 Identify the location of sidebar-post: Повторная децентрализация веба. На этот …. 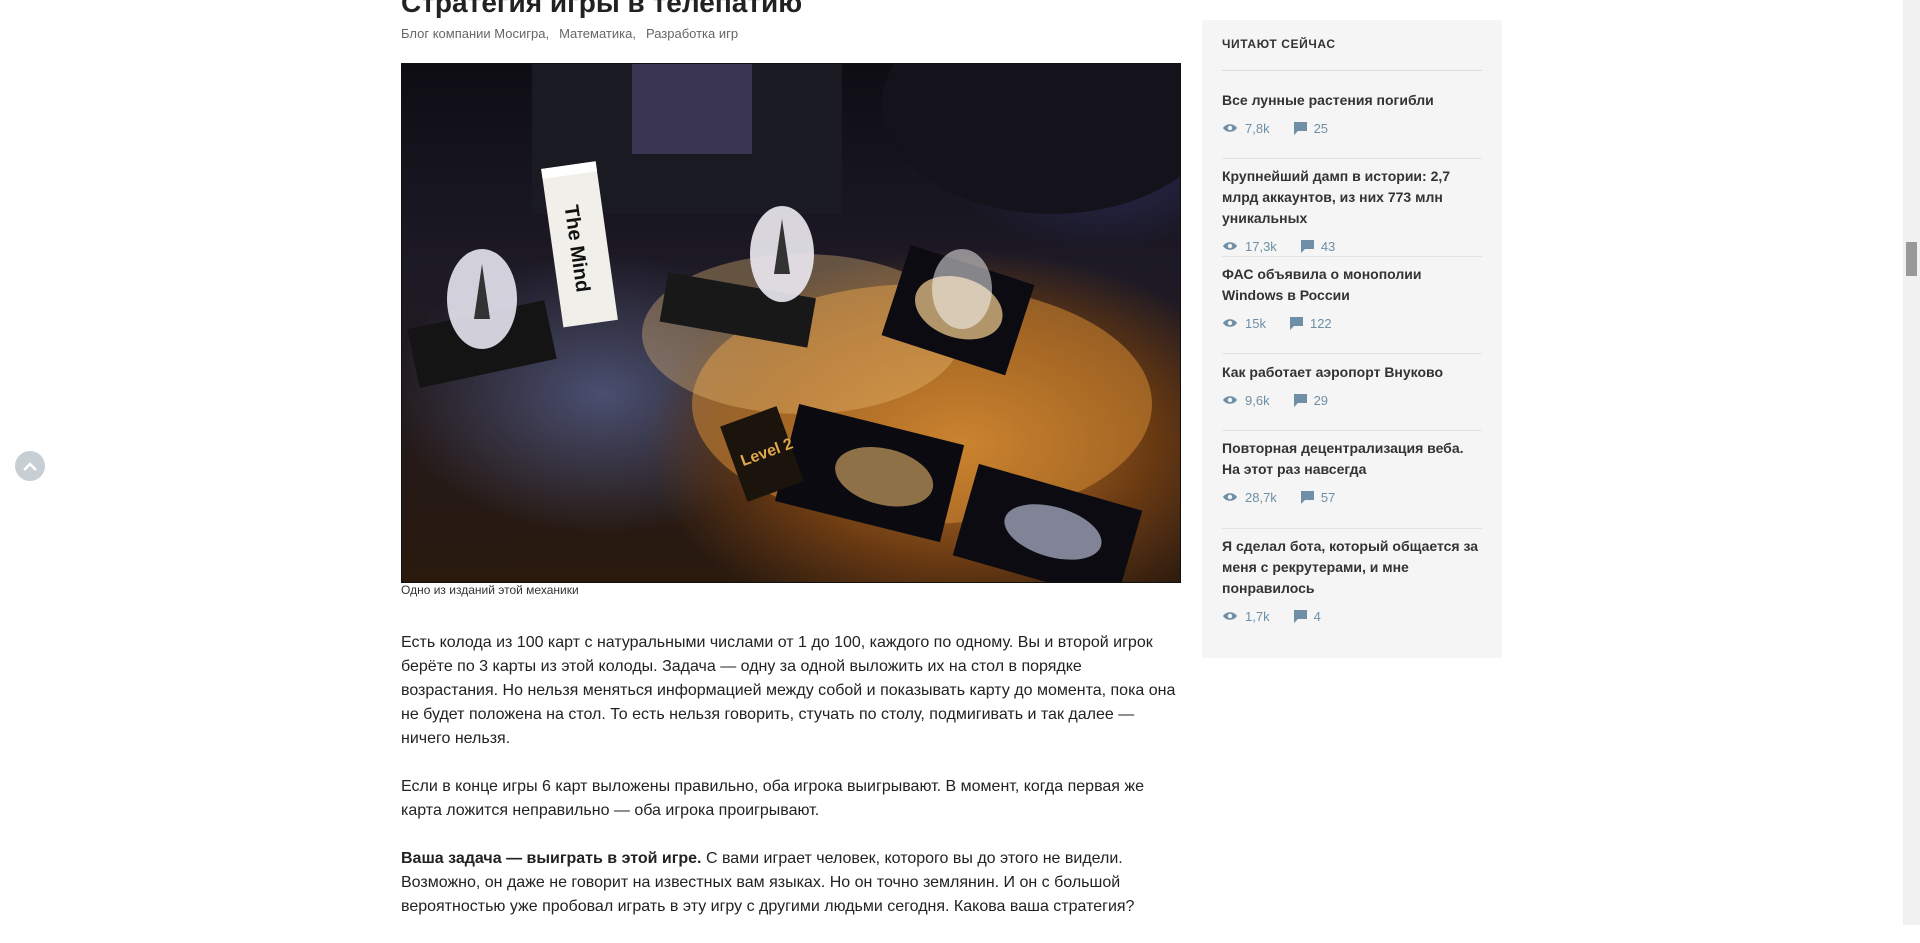
(1352, 471).